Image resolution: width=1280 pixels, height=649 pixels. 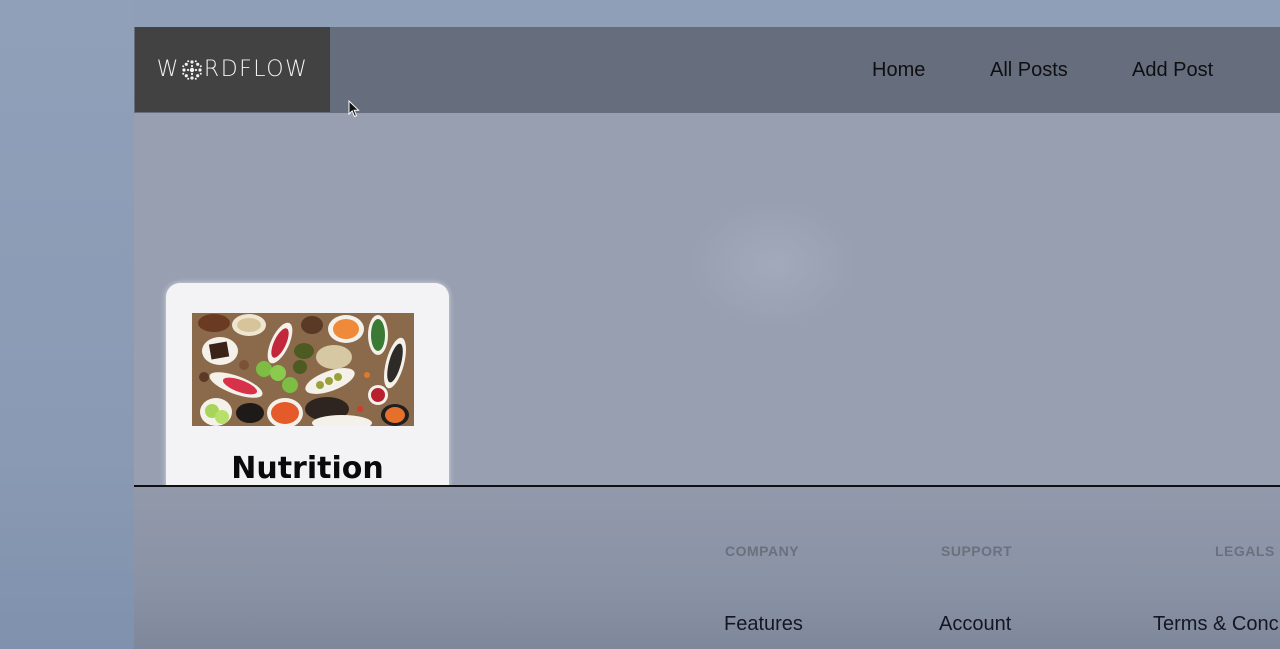 I want to click on brand-logo: W RDFLOW, so click(x=232, y=69).